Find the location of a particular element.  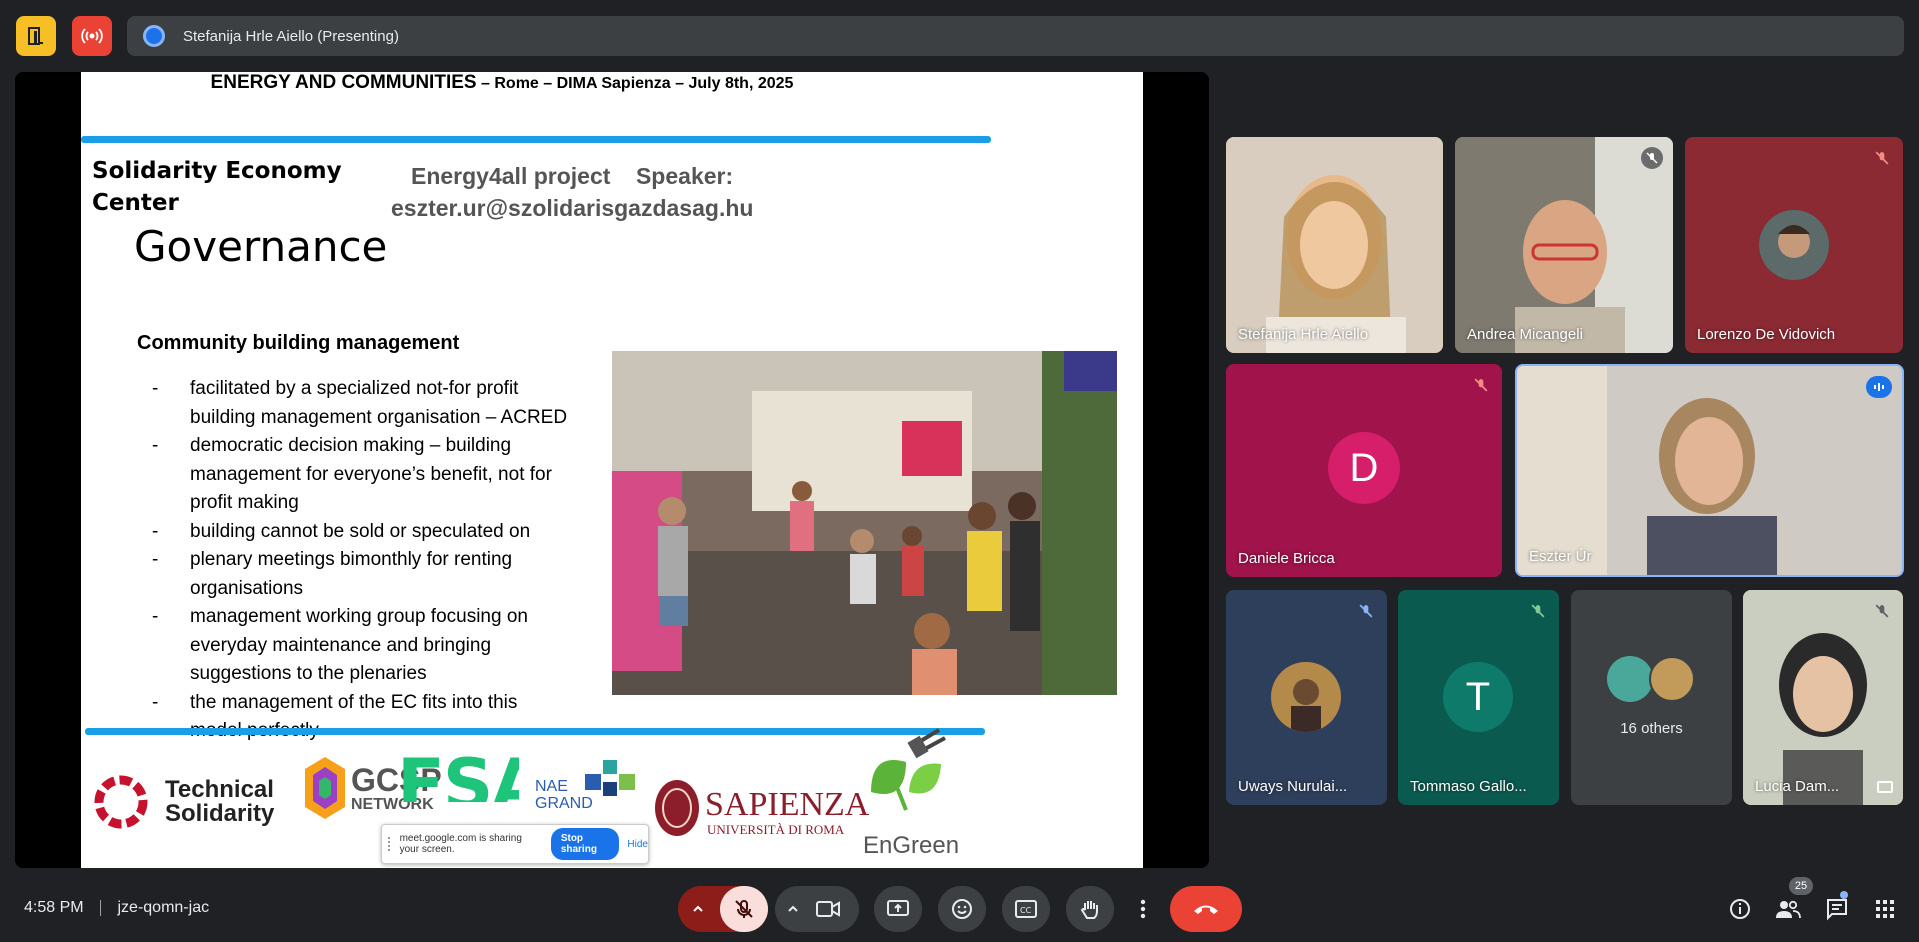

puzzle-logo is located at coordinates (610, 778).